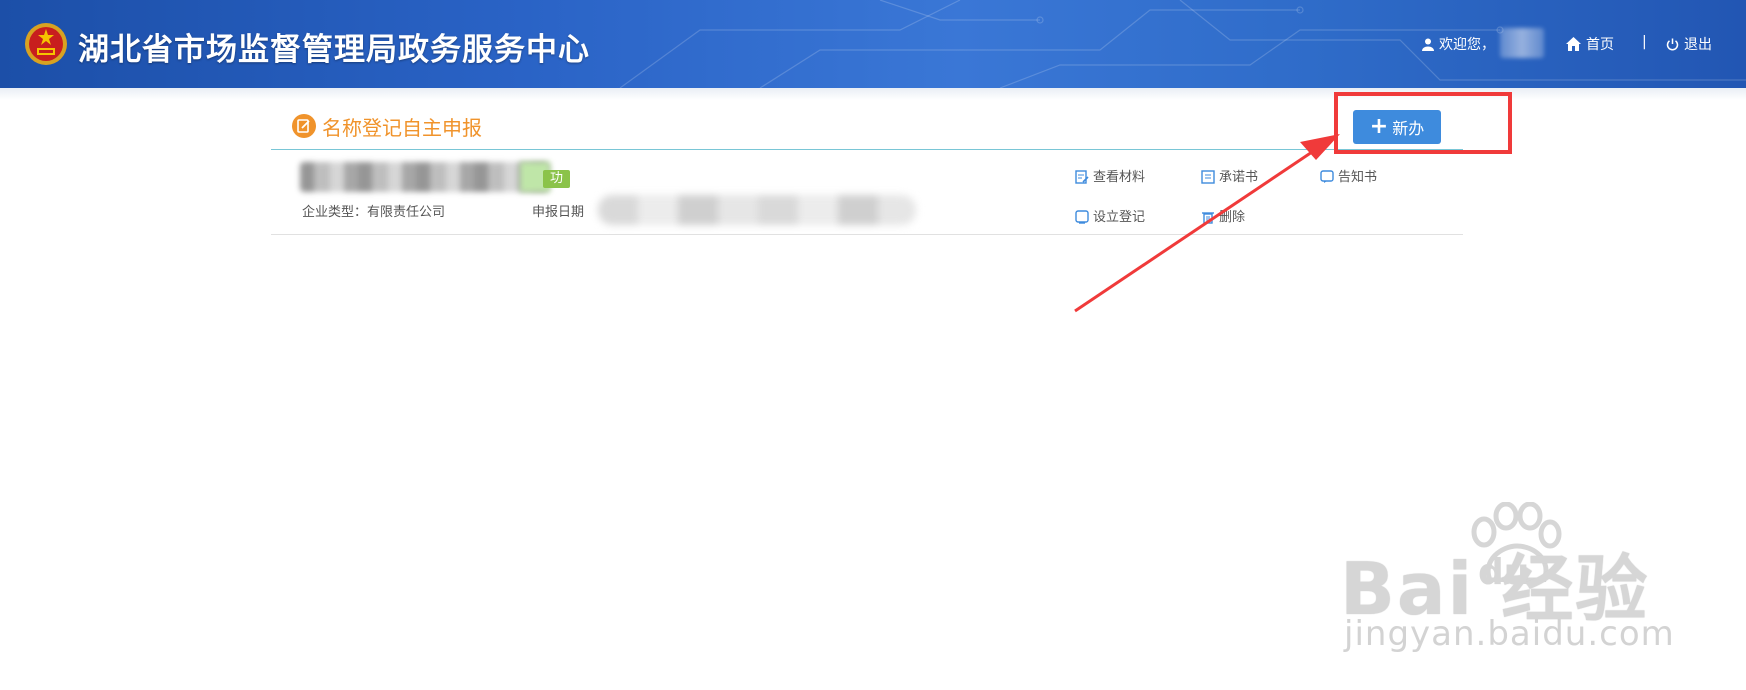 The height and width of the screenshot is (690, 1746). What do you see at coordinates (1208, 177) in the screenshot?
I see `document-icon` at bounding box center [1208, 177].